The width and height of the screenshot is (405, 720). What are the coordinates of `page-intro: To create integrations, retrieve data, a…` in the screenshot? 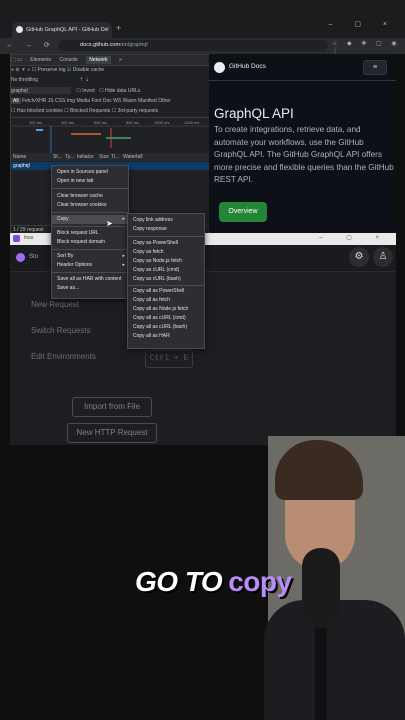 It's located at (304, 154).